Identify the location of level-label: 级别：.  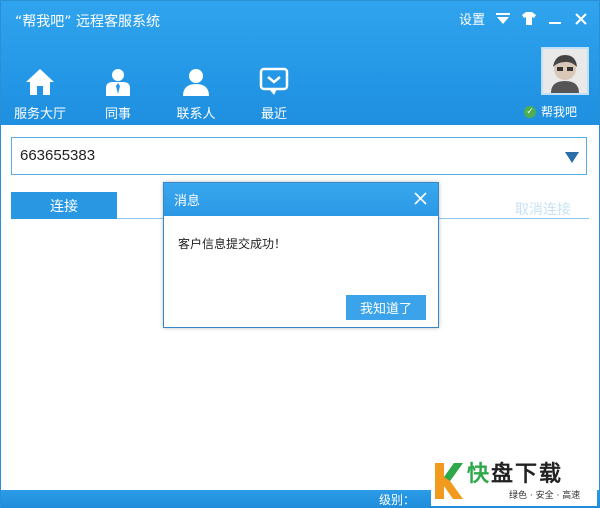
(397, 500).